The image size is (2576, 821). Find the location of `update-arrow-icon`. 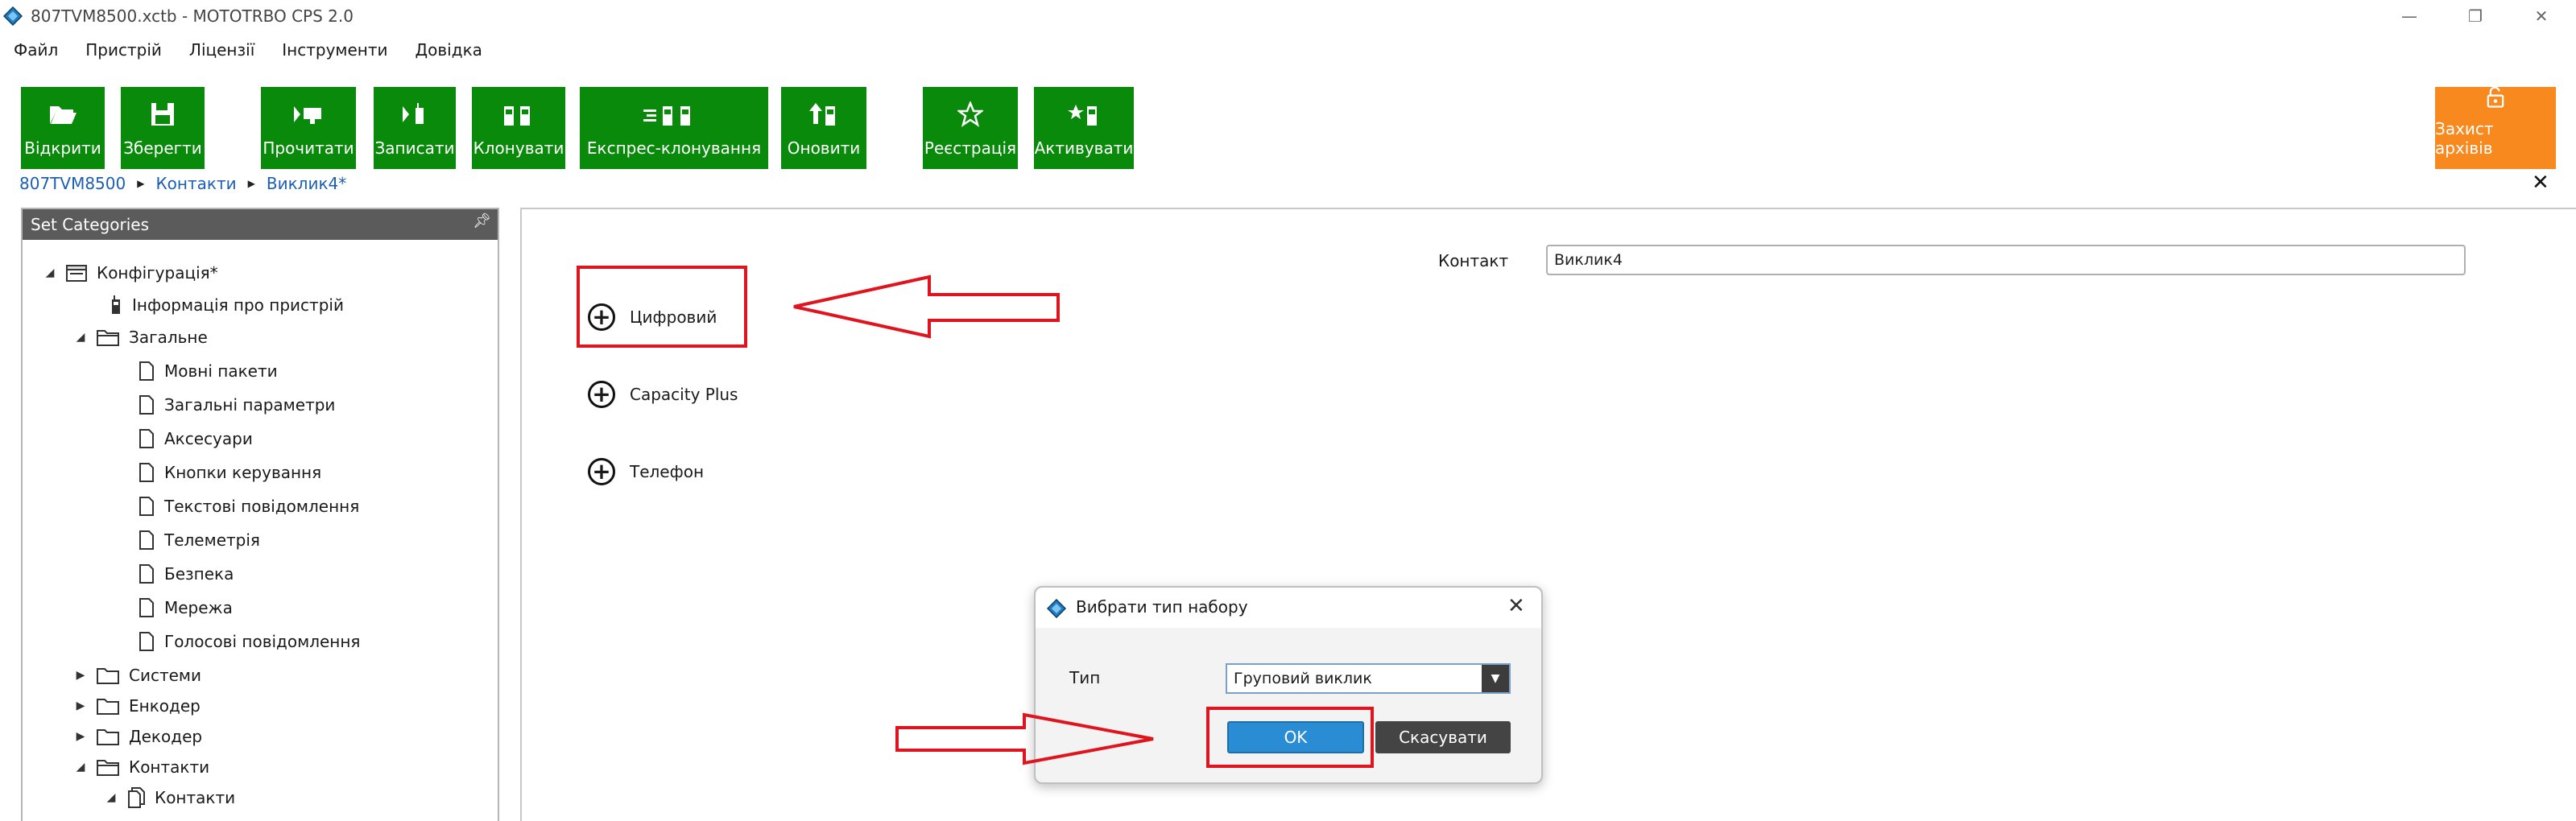

update-arrow-icon is located at coordinates (822, 115).